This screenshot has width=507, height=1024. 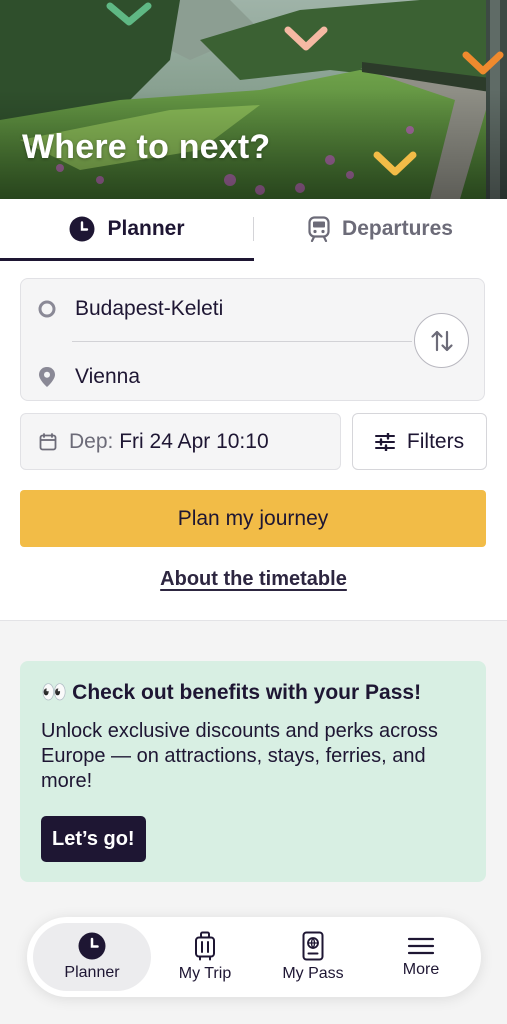 What do you see at coordinates (252, 339) in the screenshot?
I see `route-box: Budapest-Keleti Vienna` at bounding box center [252, 339].